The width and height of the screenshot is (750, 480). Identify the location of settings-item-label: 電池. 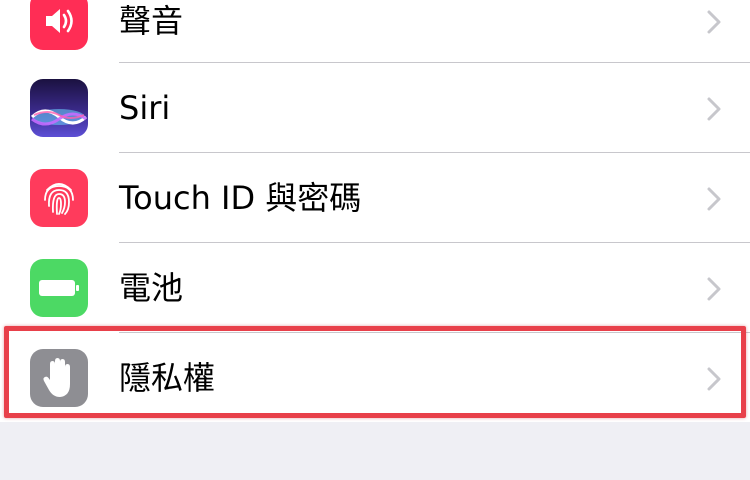
(151, 288).